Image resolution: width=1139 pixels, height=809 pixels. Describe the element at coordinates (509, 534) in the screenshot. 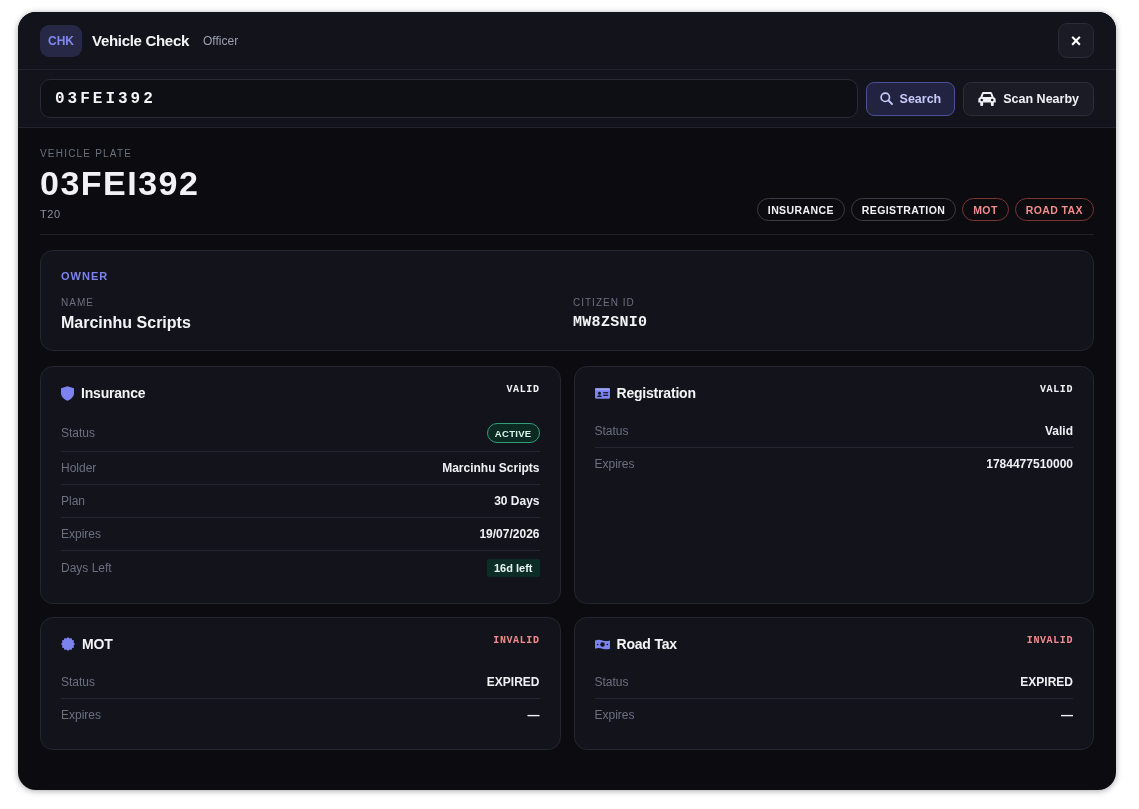

I see `row-value: 19/07/2026` at that location.